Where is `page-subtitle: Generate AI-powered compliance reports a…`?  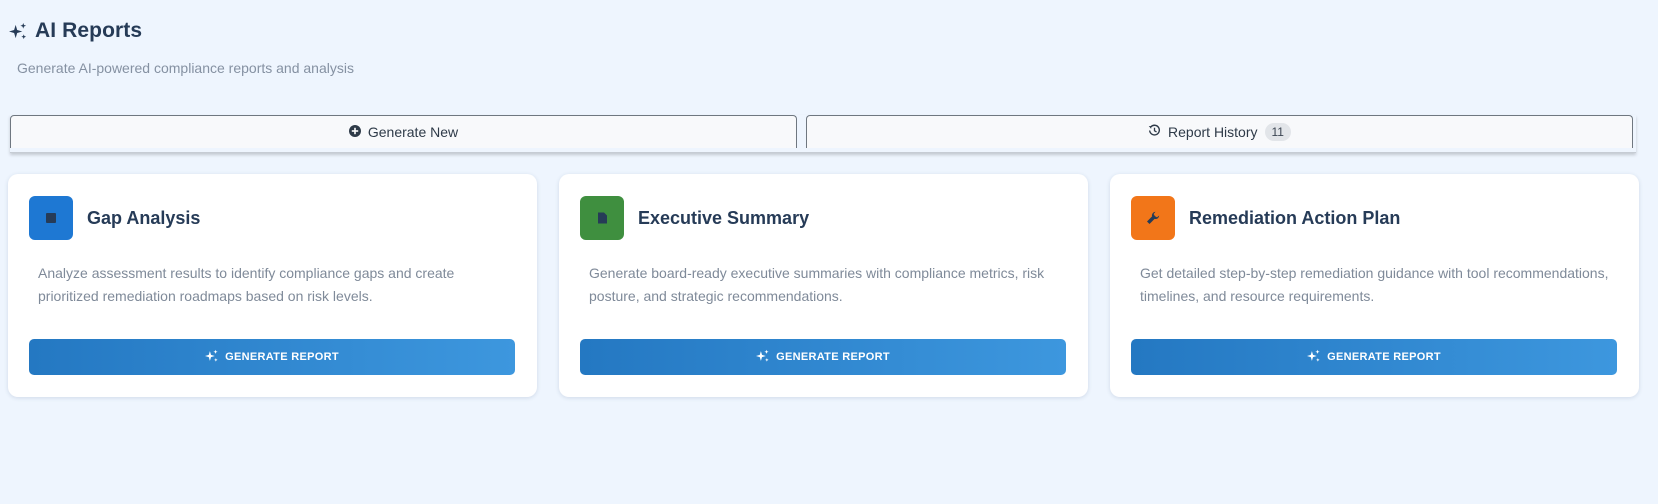
page-subtitle: Generate AI-powered compliance reports a… is located at coordinates (185, 68).